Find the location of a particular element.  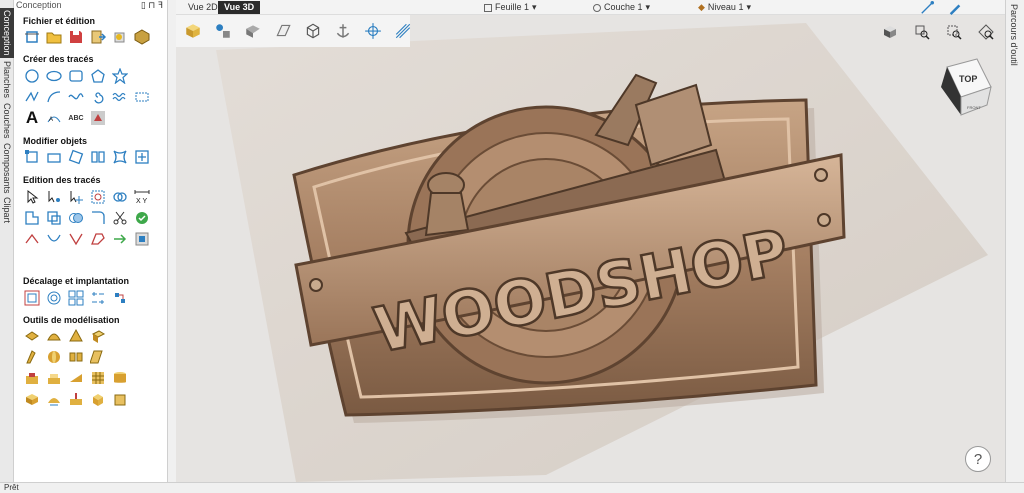

shape-editor-icon is located at coordinates (32, 336).